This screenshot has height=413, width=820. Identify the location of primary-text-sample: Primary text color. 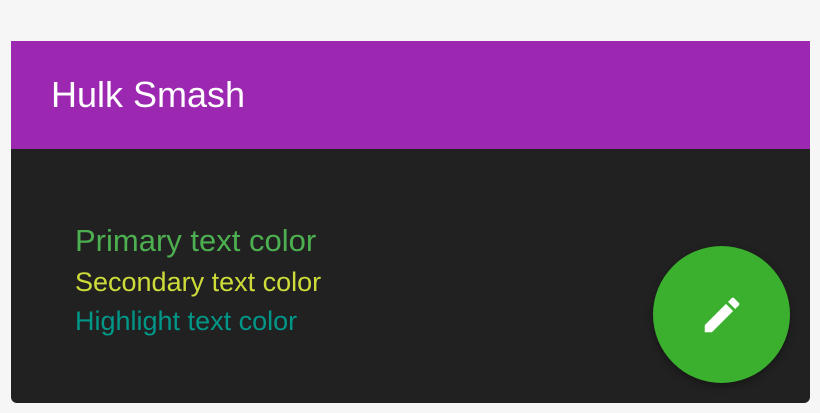
(196, 240).